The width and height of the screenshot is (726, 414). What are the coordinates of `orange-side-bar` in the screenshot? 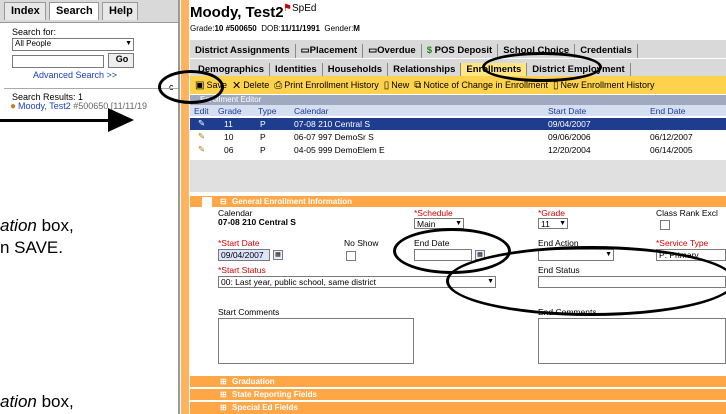 It's located at (185, 207).